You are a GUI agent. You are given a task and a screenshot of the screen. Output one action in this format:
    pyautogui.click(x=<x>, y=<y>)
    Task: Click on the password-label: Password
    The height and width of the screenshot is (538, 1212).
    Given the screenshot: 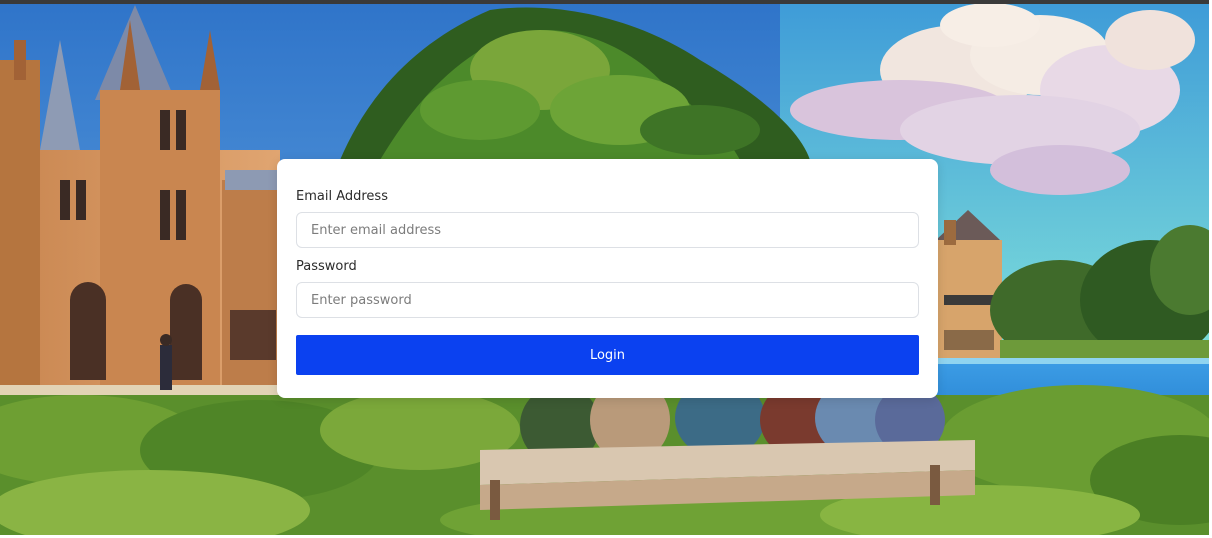 What is the action you would take?
    pyautogui.click(x=326, y=266)
    